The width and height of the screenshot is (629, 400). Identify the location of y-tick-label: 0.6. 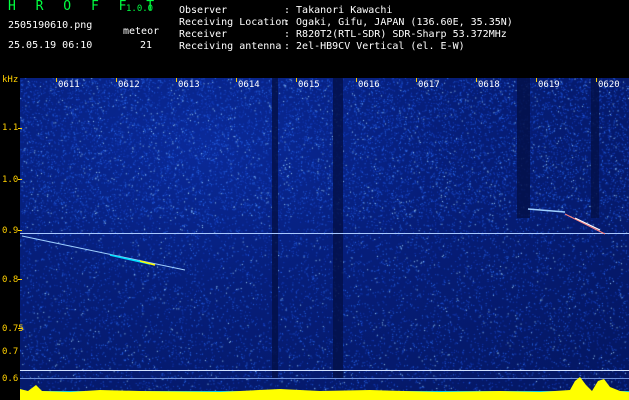
(10, 379).